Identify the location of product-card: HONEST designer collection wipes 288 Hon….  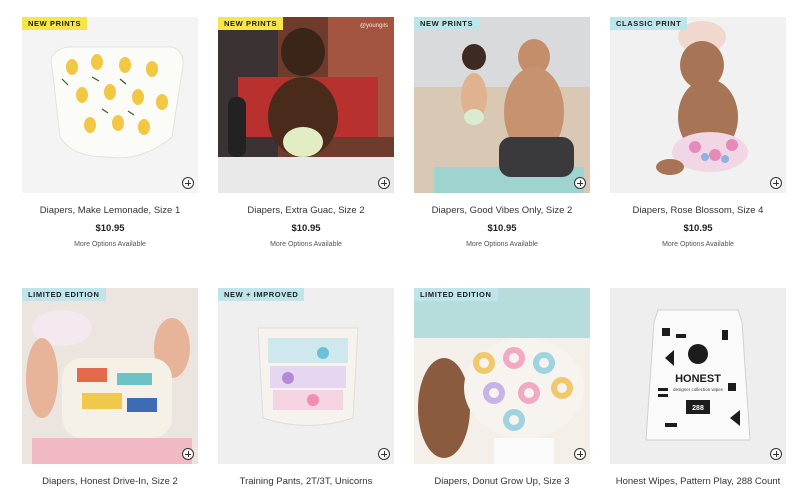
(698, 387).